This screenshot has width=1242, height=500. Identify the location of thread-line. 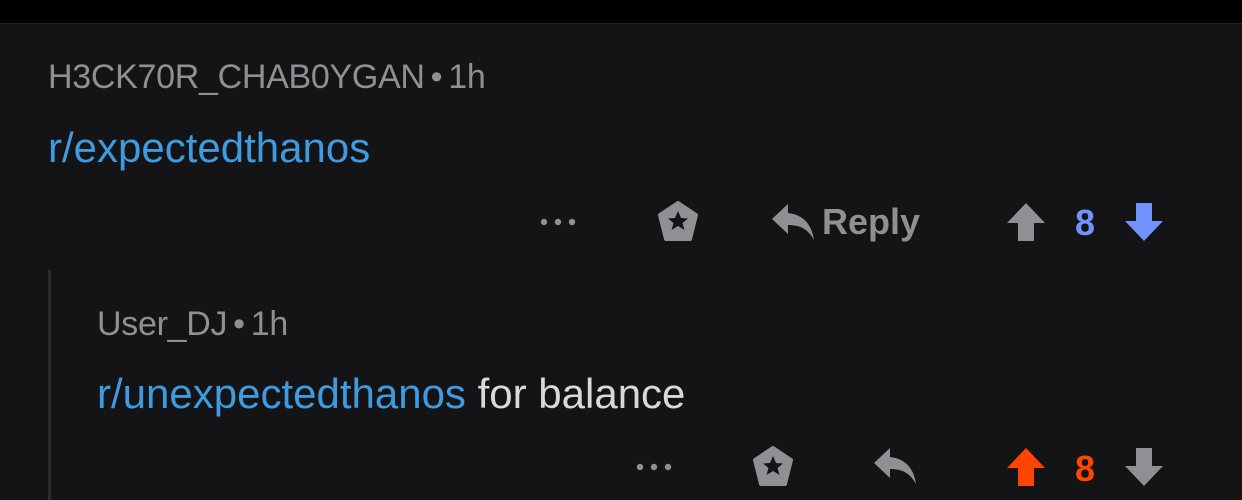
(49, 385).